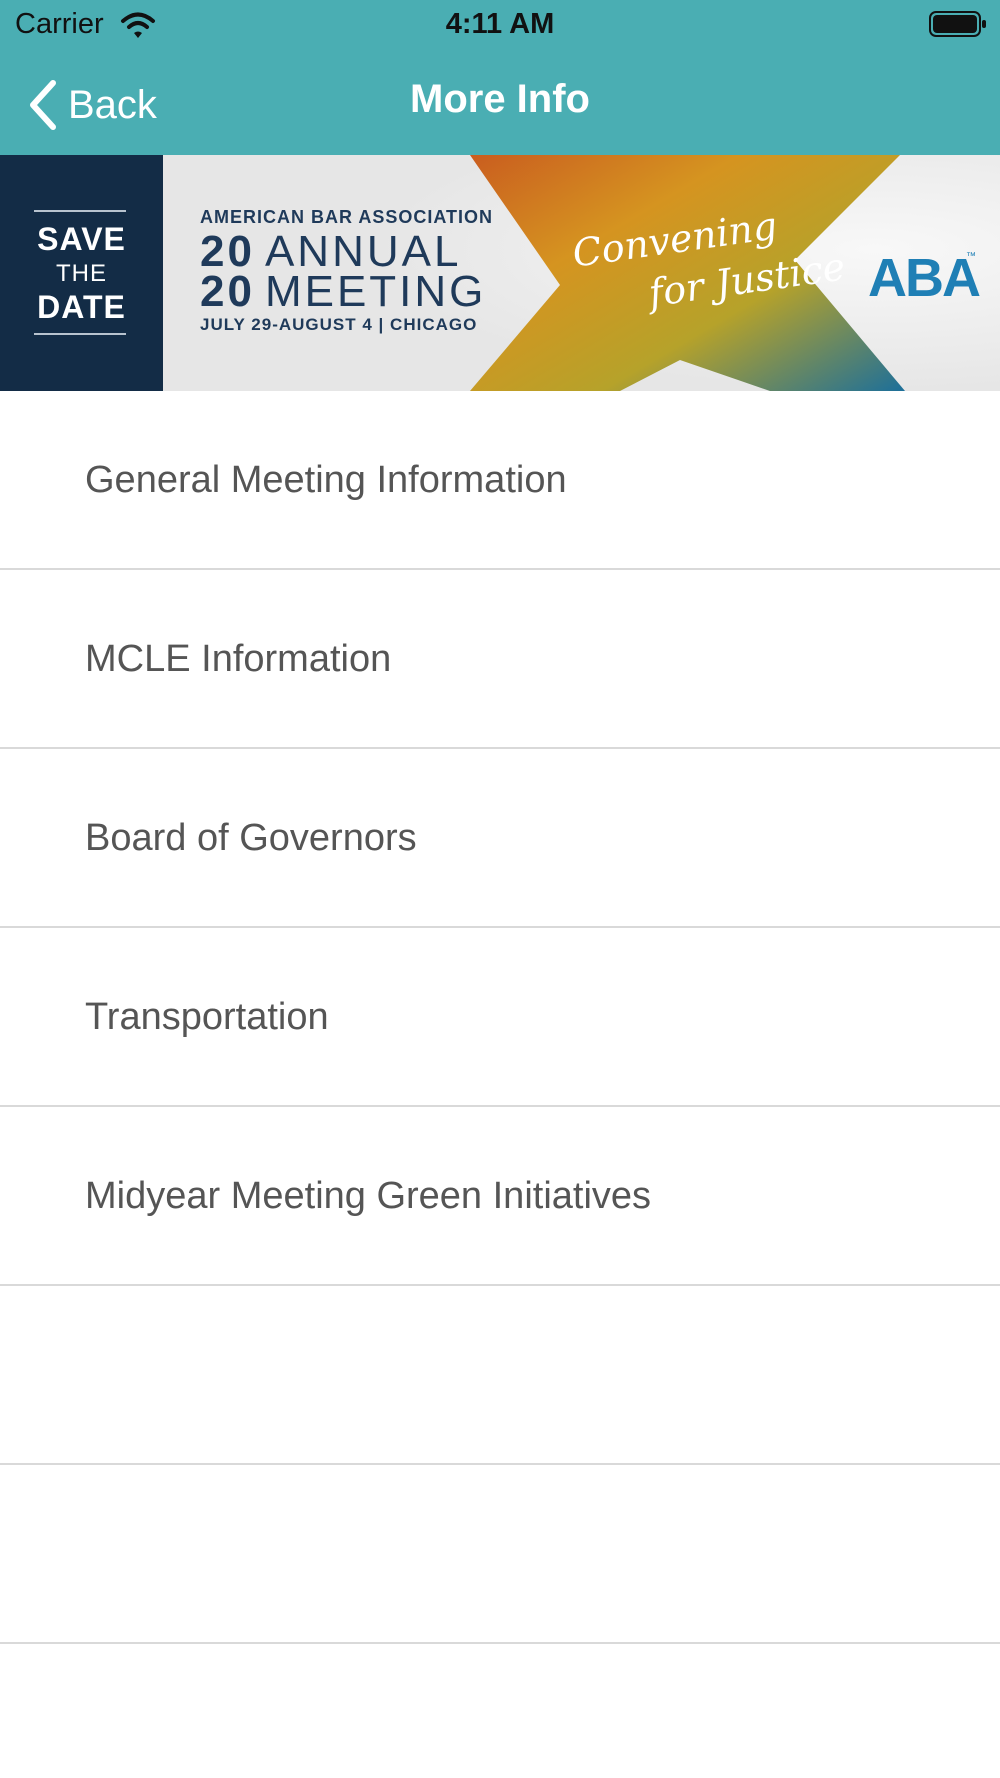 This screenshot has height=1778, width=1000. I want to click on nav-bar: Back More Info, so click(500, 105).